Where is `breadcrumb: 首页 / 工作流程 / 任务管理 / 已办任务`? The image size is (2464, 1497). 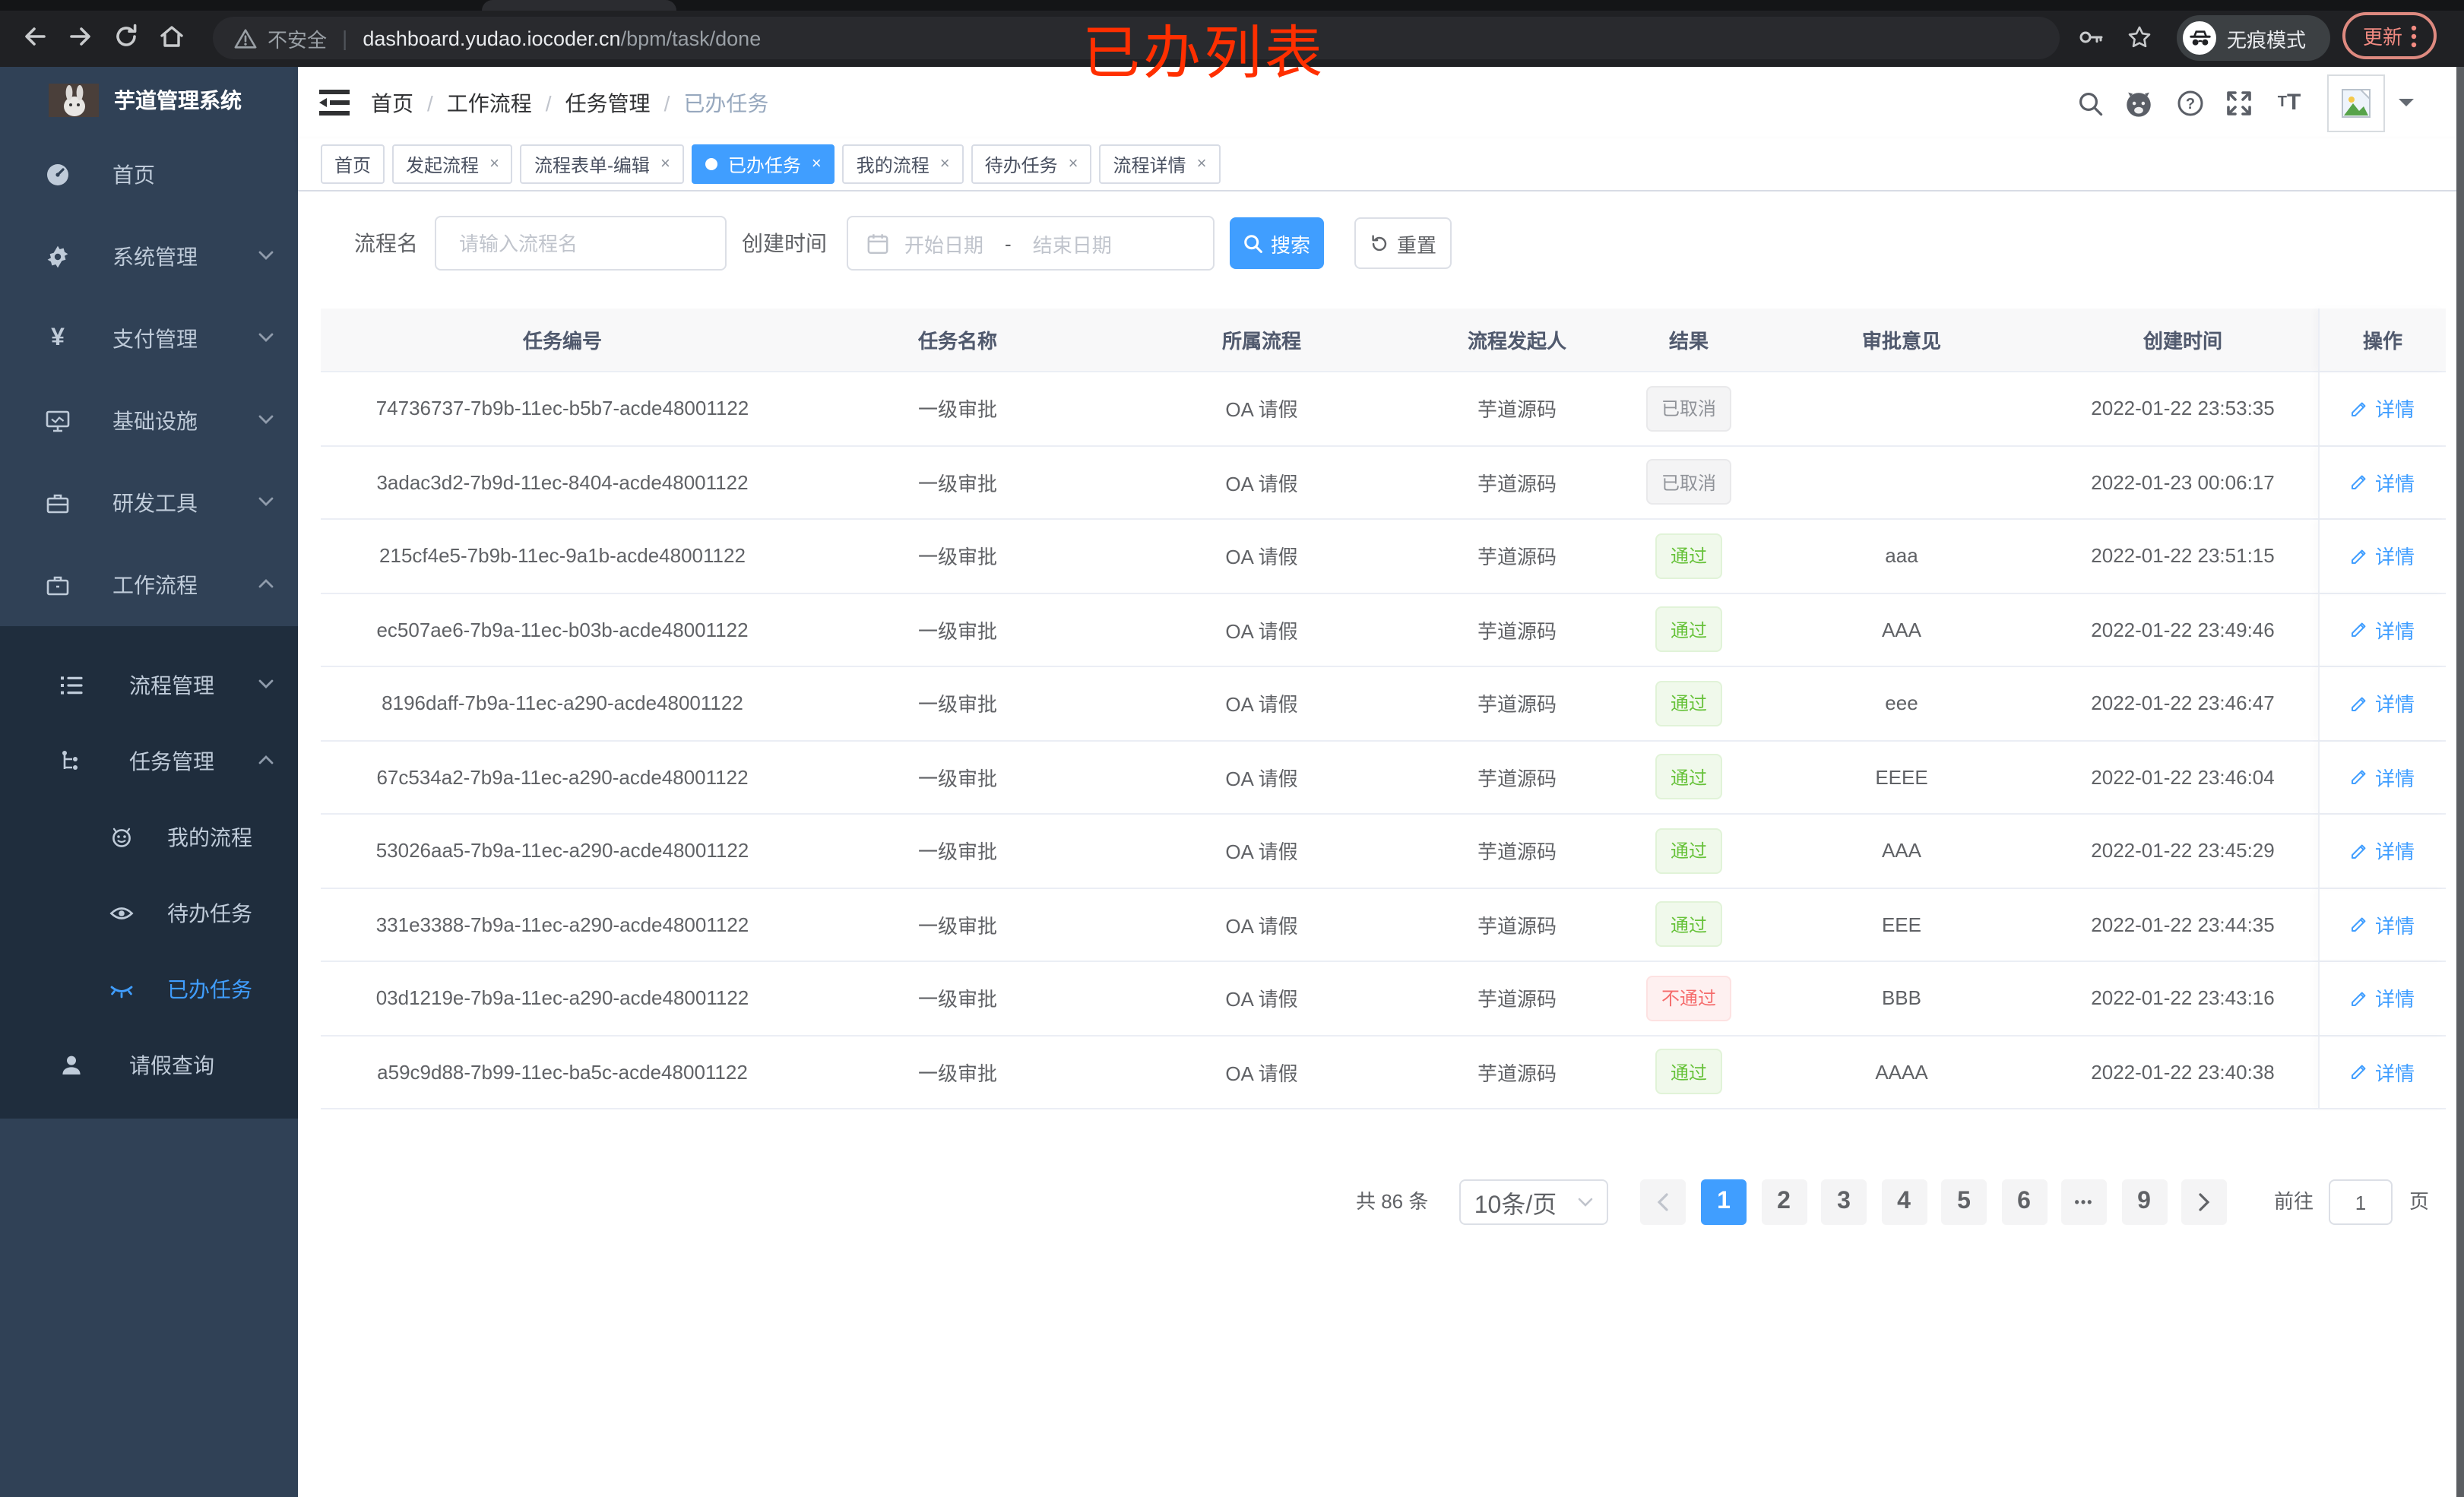 breadcrumb: 首页 / 工作流程 / 任务管理 / 已办任务 is located at coordinates (569, 102).